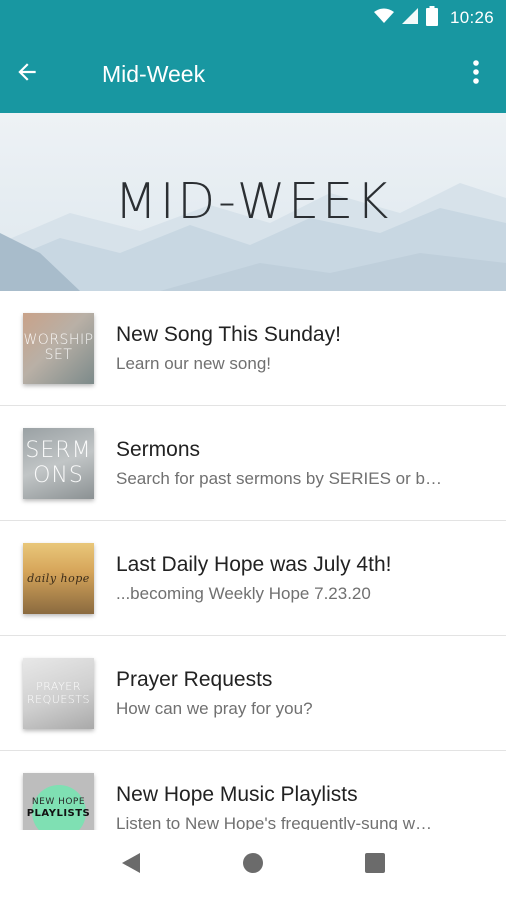  What do you see at coordinates (58, 475) in the screenshot?
I see `thumbnail-text: ONS` at bounding box center [58, 475].